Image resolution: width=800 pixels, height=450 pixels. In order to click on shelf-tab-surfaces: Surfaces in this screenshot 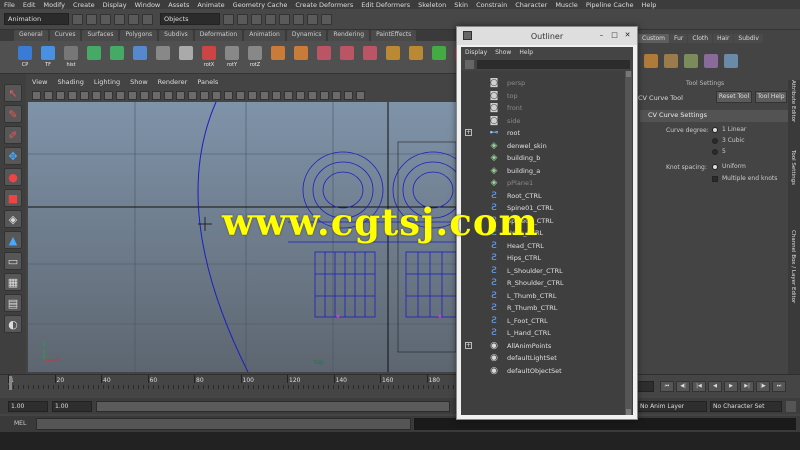, I will do `click(100, 35)`.